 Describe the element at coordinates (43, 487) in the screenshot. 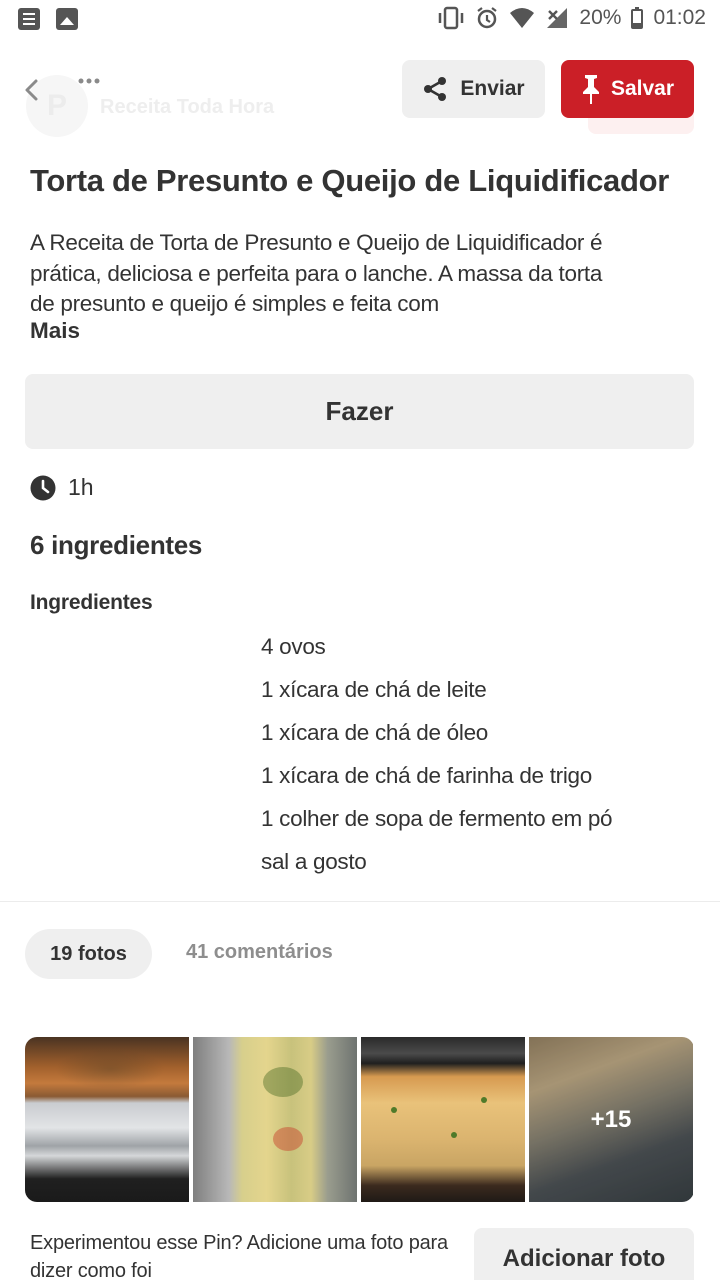

I see `clock-icon` at that location.